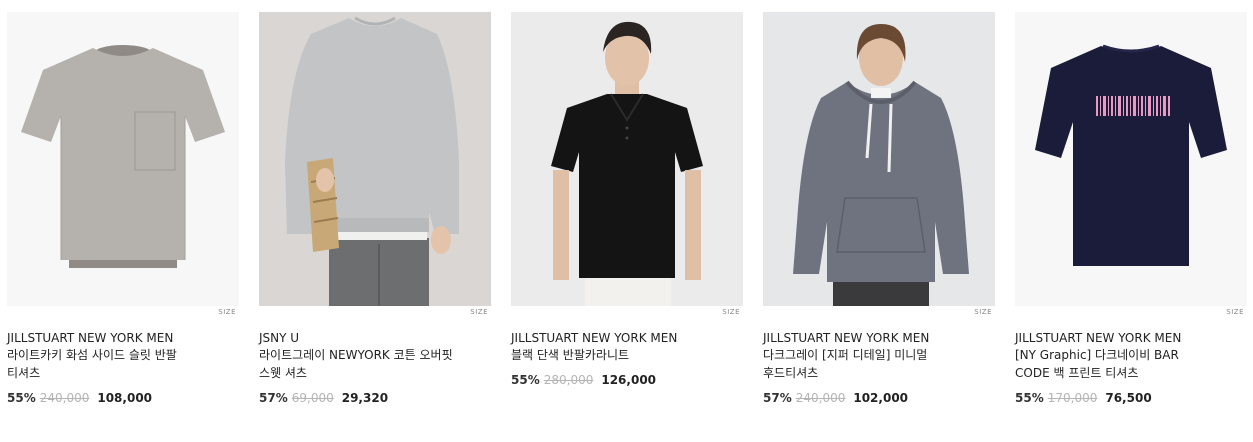 The width and height of the screenshot is (1253, 442). Describe the element at coordinates (1072, 398) in the screenshot. I see `original-price: 170,000` at that location.